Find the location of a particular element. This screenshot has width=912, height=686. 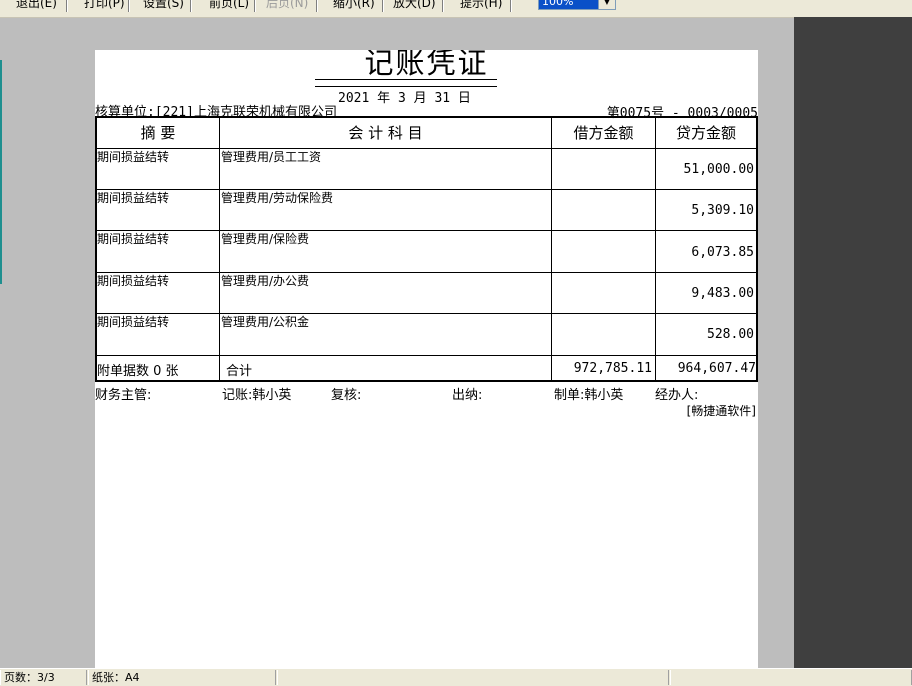

row-account: 管理费用/办公费 is located at coordinates (265, 281).